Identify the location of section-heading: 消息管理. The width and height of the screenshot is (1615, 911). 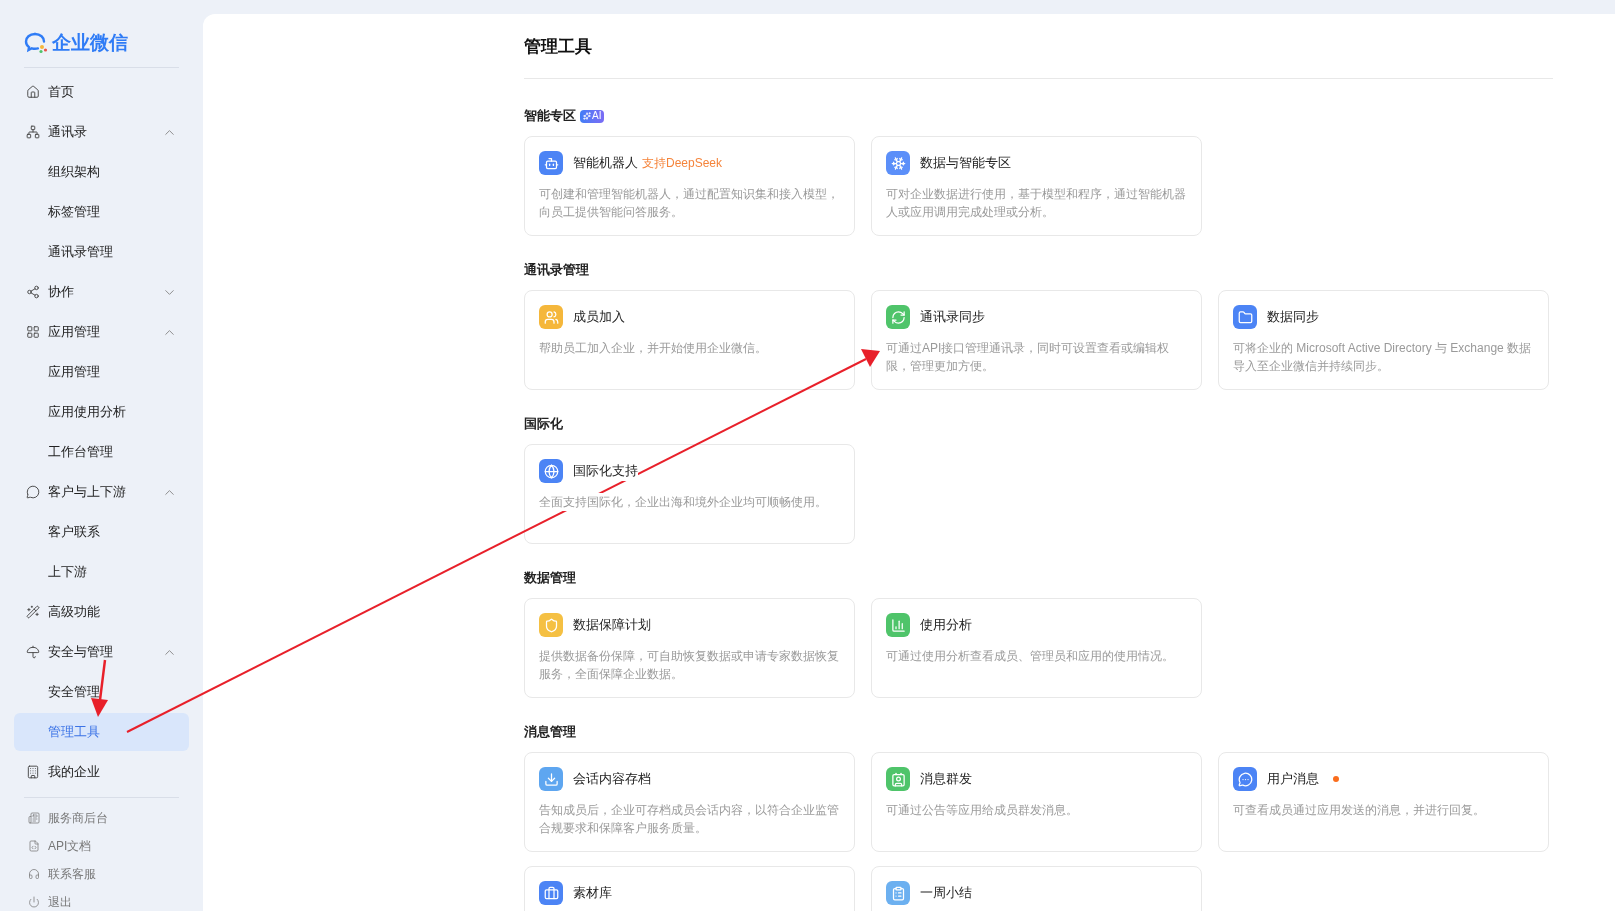
(550, 732).